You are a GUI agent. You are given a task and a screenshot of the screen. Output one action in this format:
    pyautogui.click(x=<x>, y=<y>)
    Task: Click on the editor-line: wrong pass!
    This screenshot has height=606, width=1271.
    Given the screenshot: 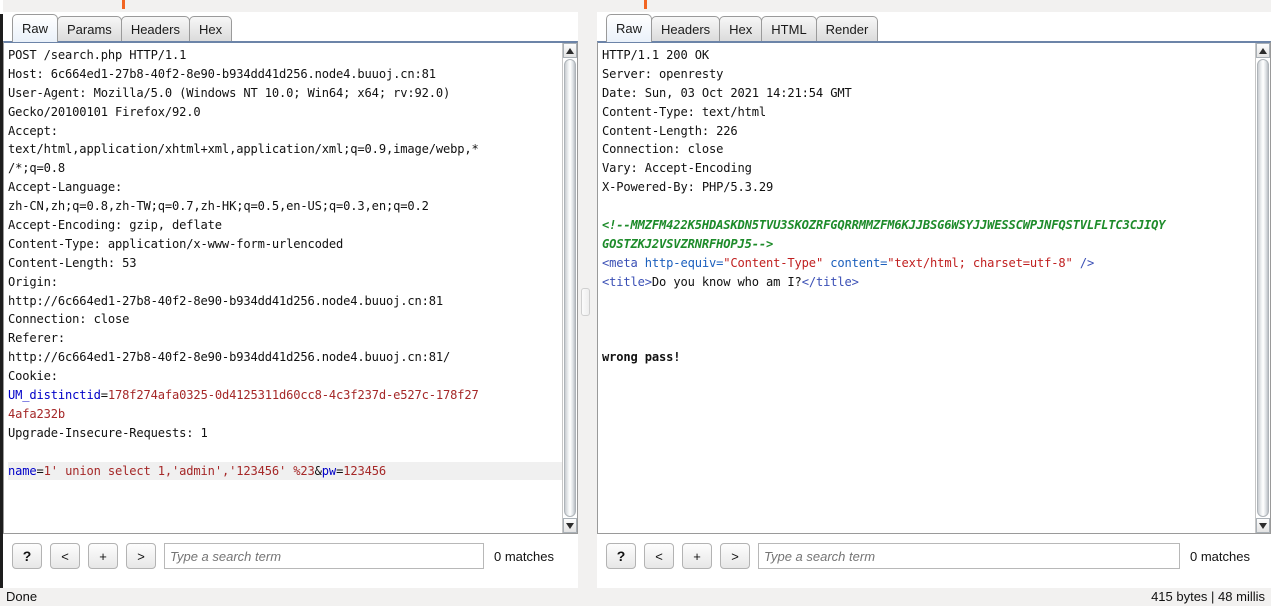 What is the action you would take?
    pyautogui.click(x=928, y=357)
    